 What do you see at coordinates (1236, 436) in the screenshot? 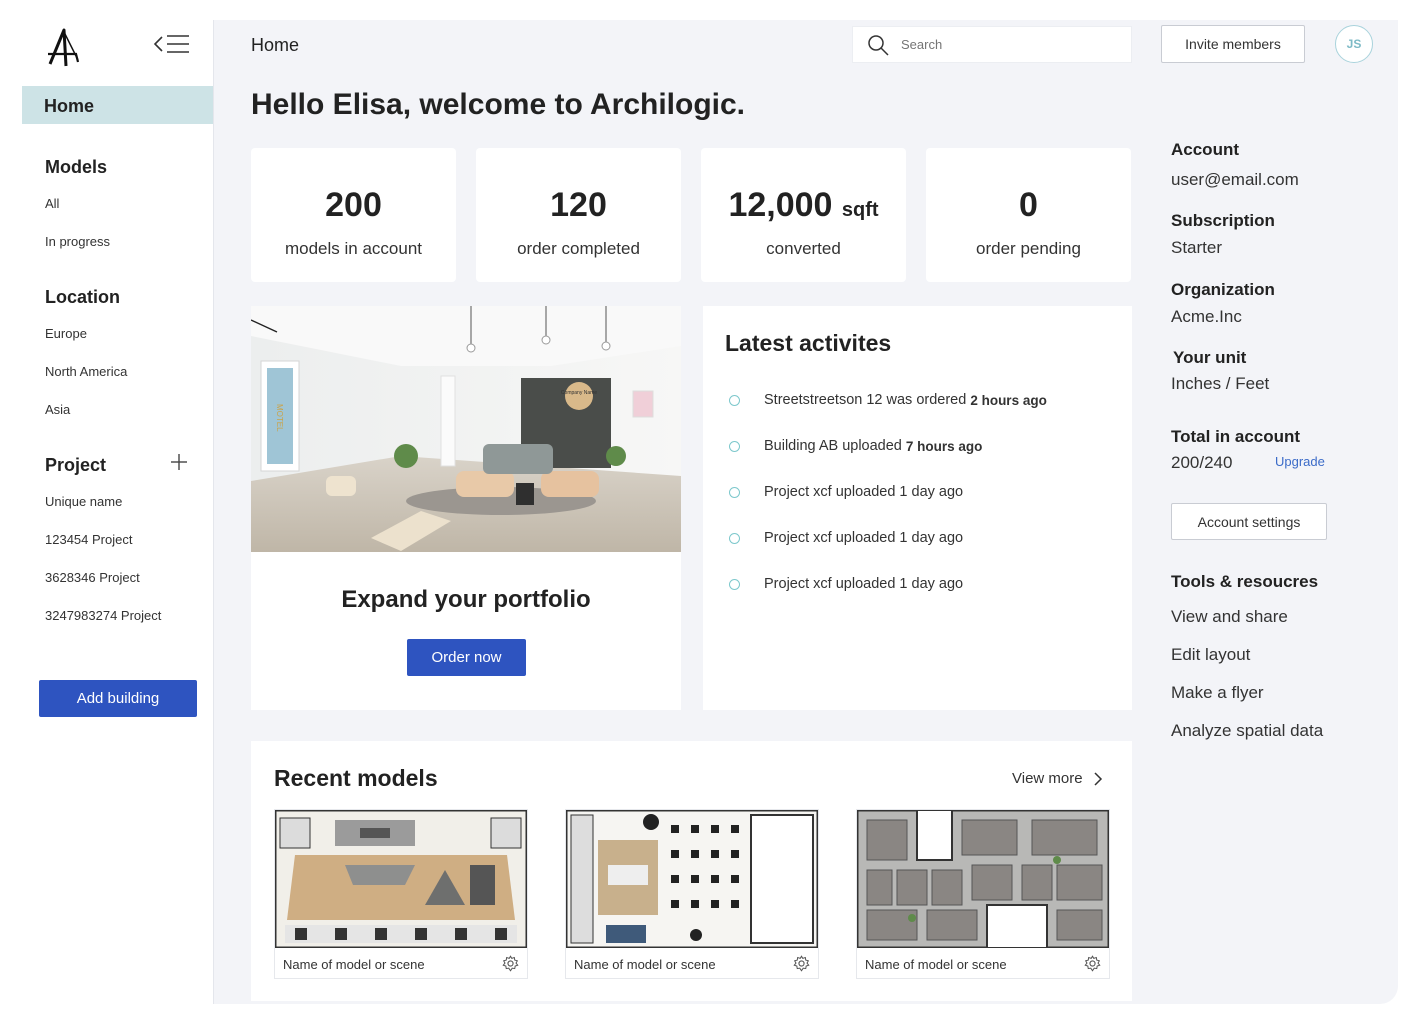
I see `total-in-account-label: Total in account` at bounding box center [1236, 436].